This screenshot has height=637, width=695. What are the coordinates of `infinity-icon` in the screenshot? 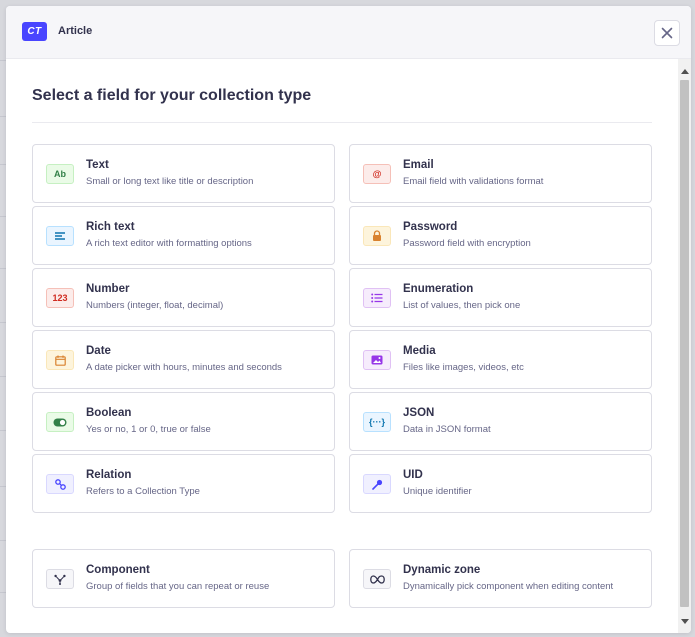 It's located at (377, 579).